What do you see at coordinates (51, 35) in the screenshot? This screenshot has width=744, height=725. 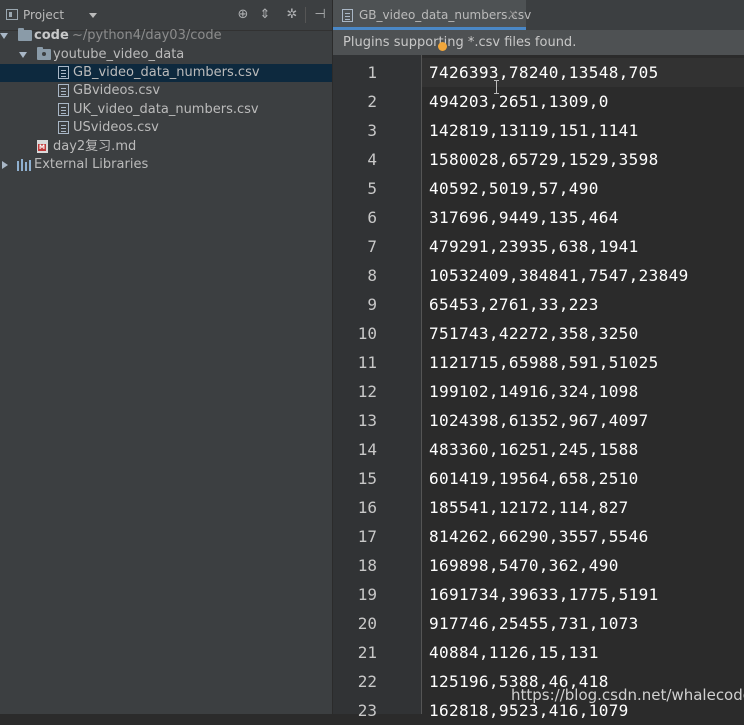 I see `tree-root-label: code` at bounding box center [51, 35].